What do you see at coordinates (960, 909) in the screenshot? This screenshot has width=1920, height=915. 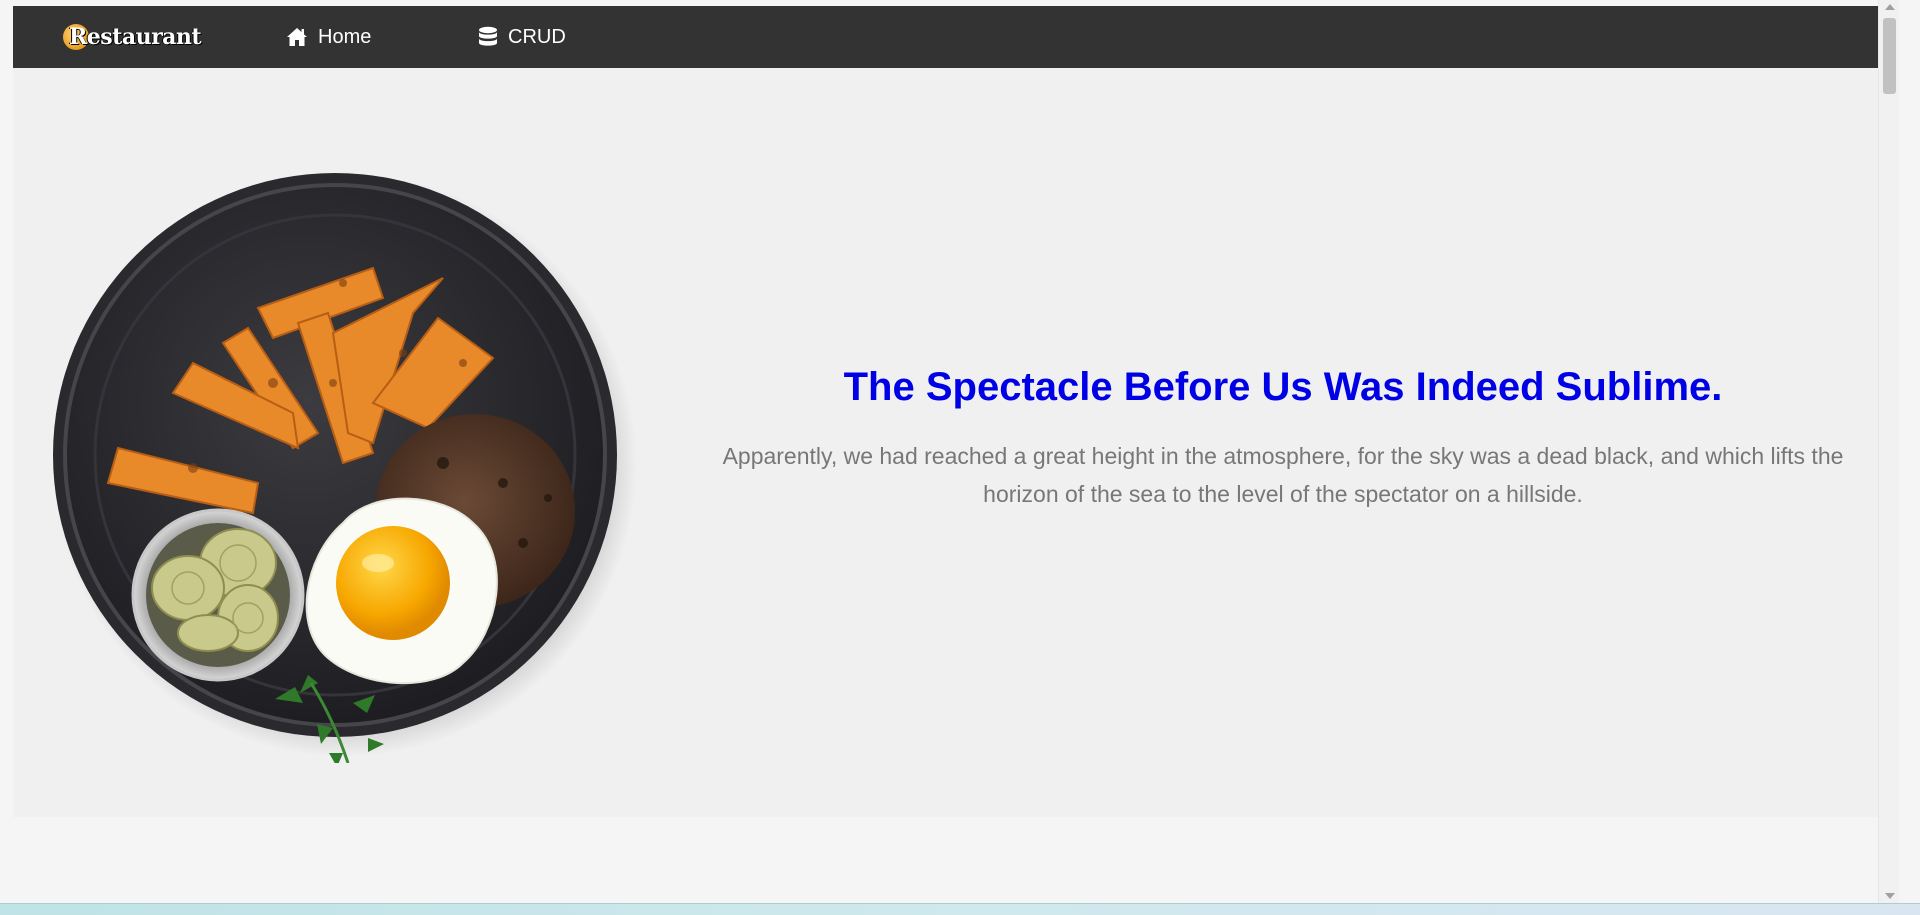 I see `taskbar-strip` at bounding box center [960, 909].